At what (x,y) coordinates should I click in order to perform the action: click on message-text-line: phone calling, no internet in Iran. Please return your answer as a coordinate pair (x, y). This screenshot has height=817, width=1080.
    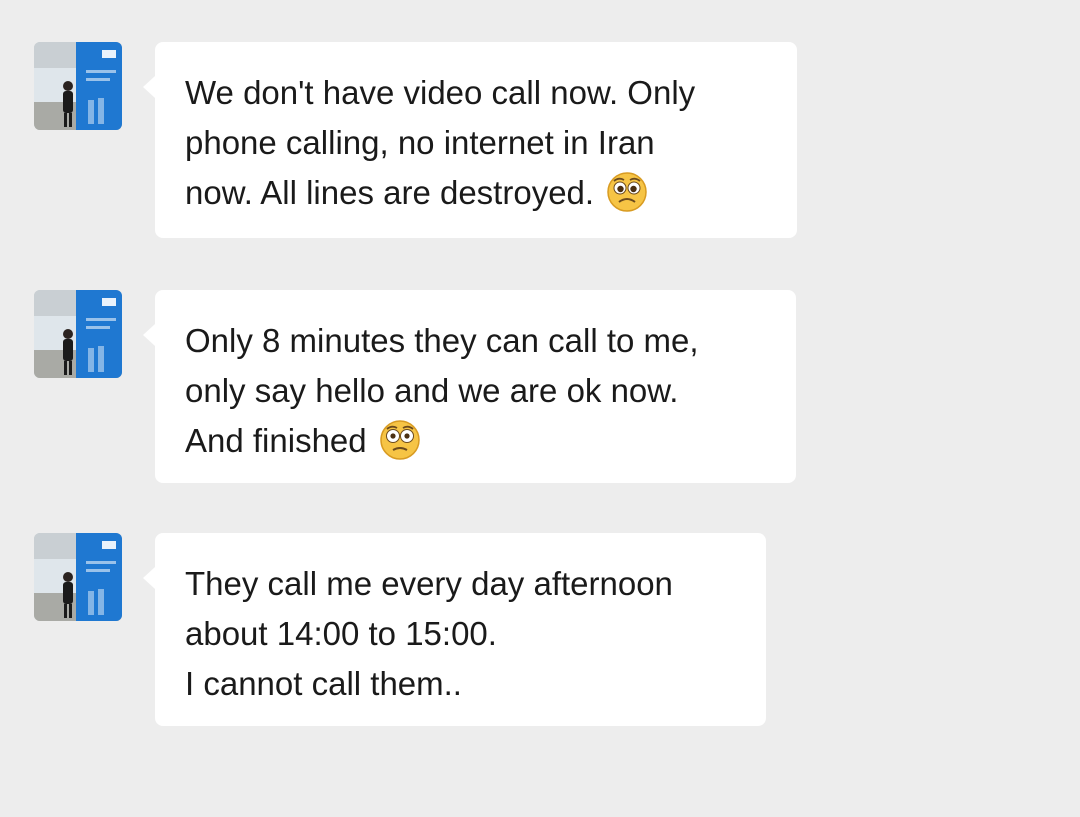
    Looking at the image, I should click on (420, 142).